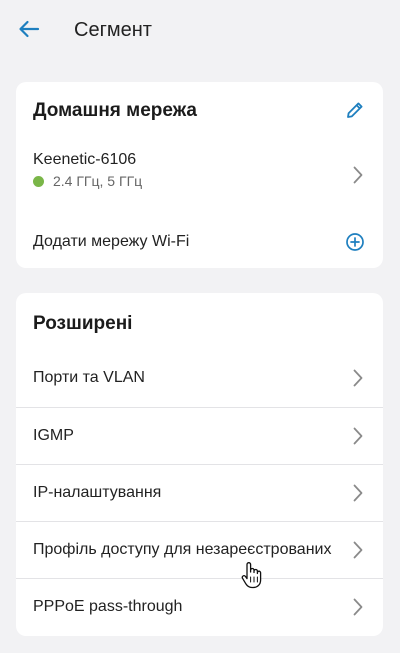 This screenshot has width=400, height=653. I want to click on arrow-left-icon, so click(29, 29).